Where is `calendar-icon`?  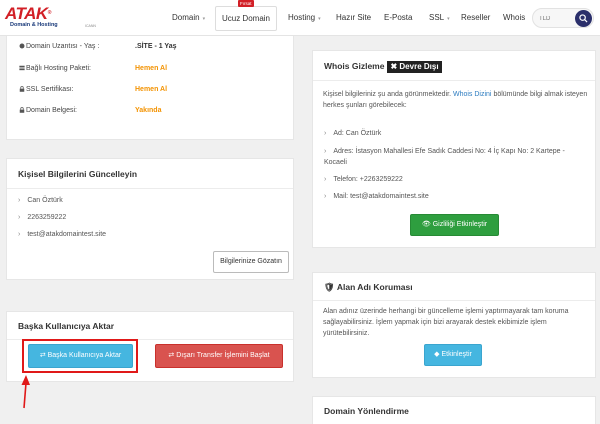
calendar-icon is located at coordinates (22, 46).